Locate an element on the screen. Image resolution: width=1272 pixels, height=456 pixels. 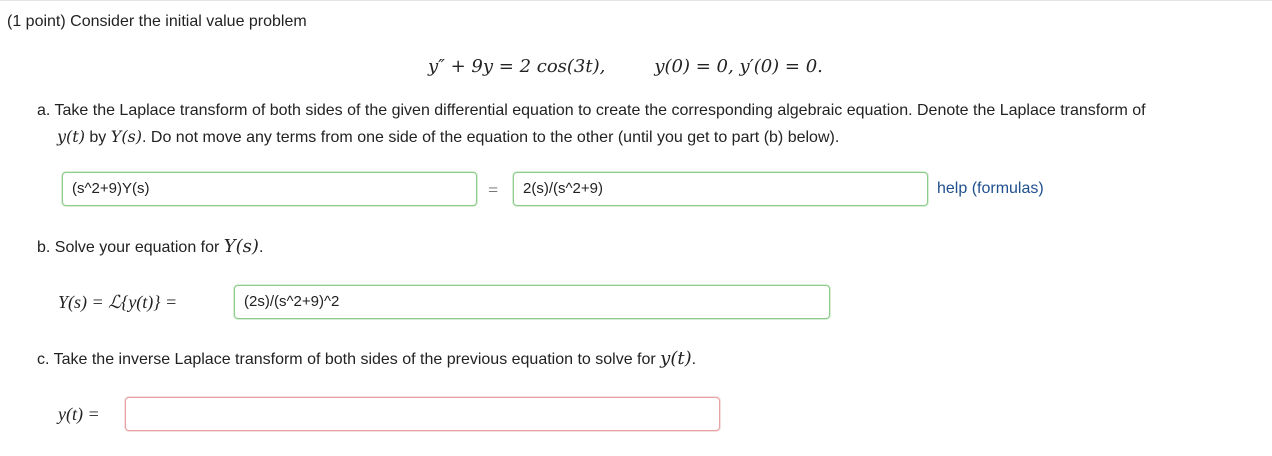
top-divider is located at coordinates (636, 0).